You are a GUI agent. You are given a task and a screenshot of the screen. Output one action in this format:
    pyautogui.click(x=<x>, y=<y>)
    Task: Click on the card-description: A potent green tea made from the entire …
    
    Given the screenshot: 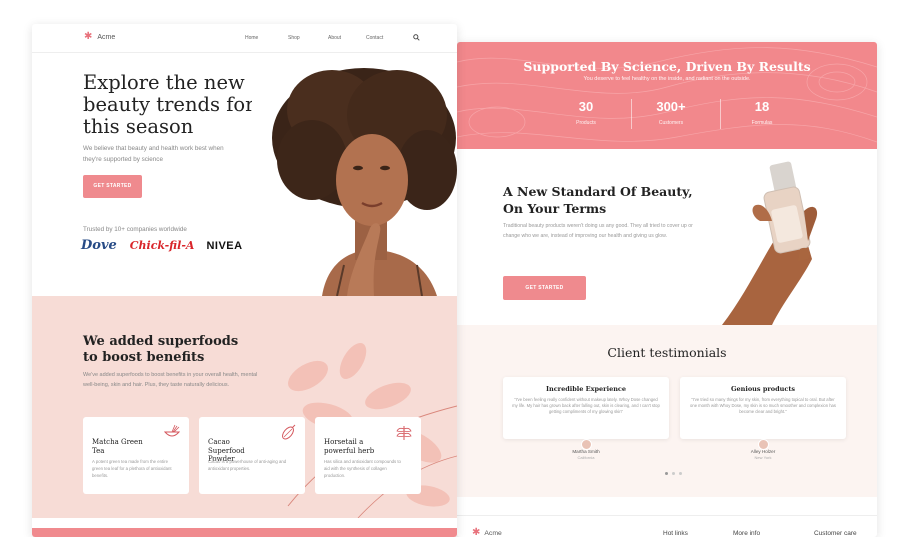 What is the action you would take?
    pyautogui.click(x=132, y=468)
    